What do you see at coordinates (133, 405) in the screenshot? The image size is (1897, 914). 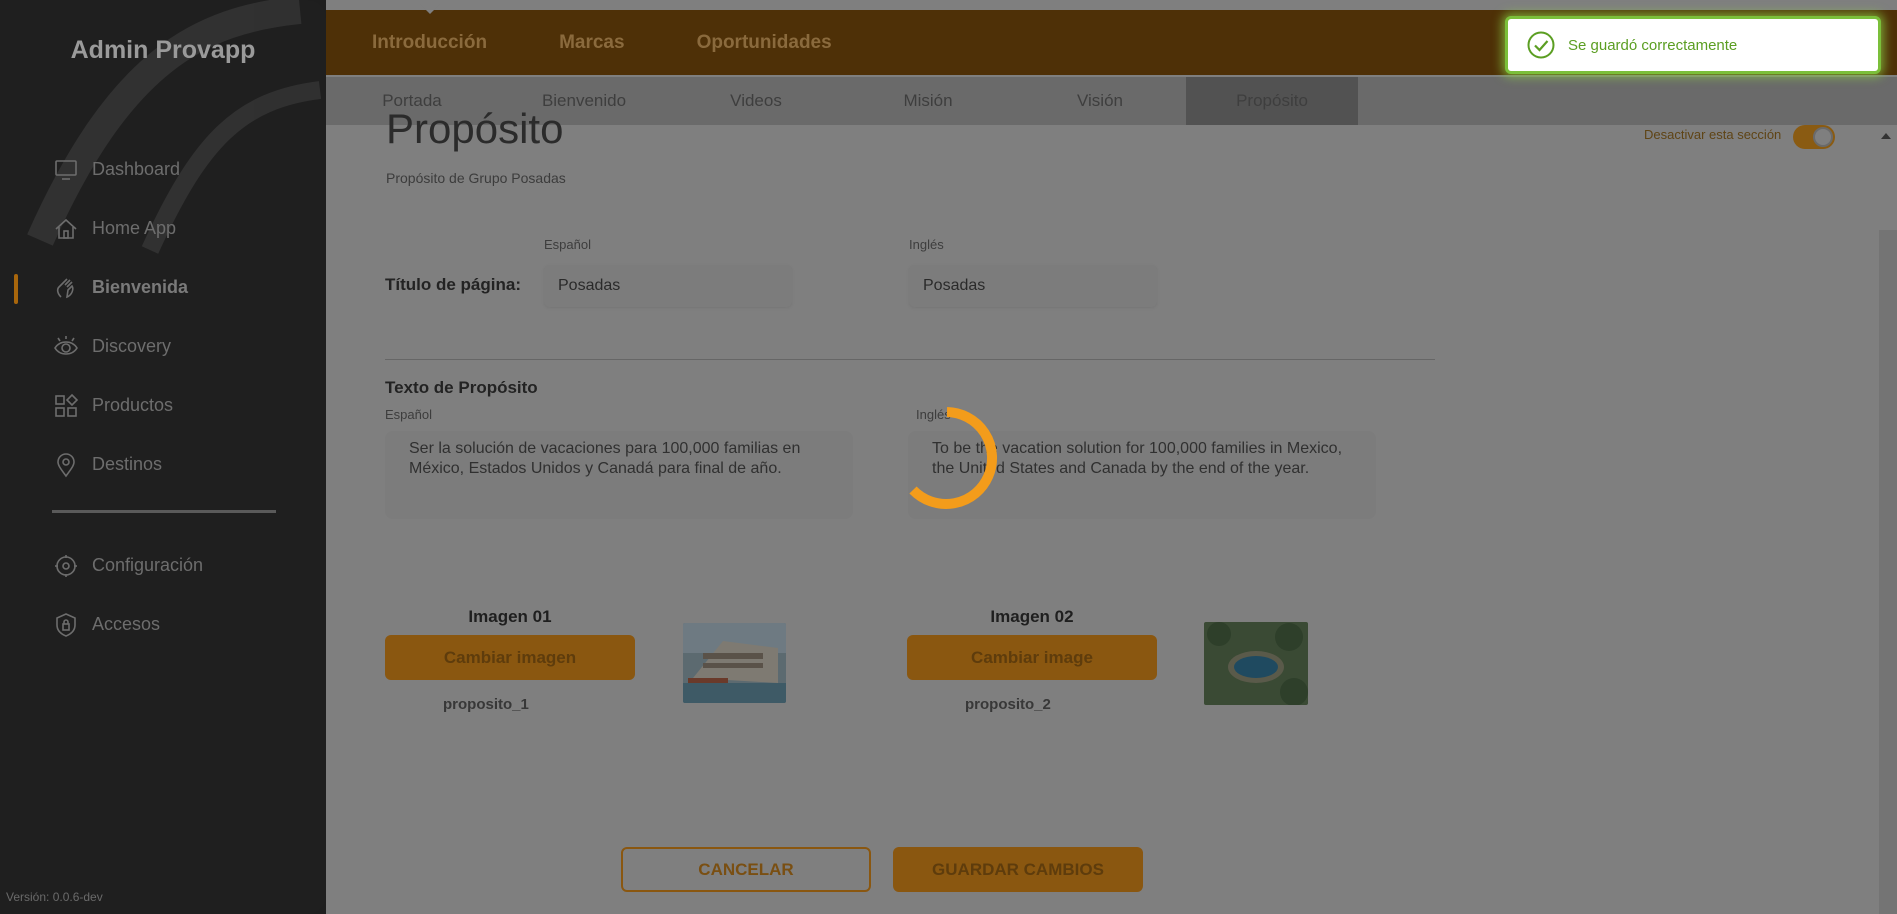 I see `sidebar-item-label: Productos` at bounding box center [133, 405].